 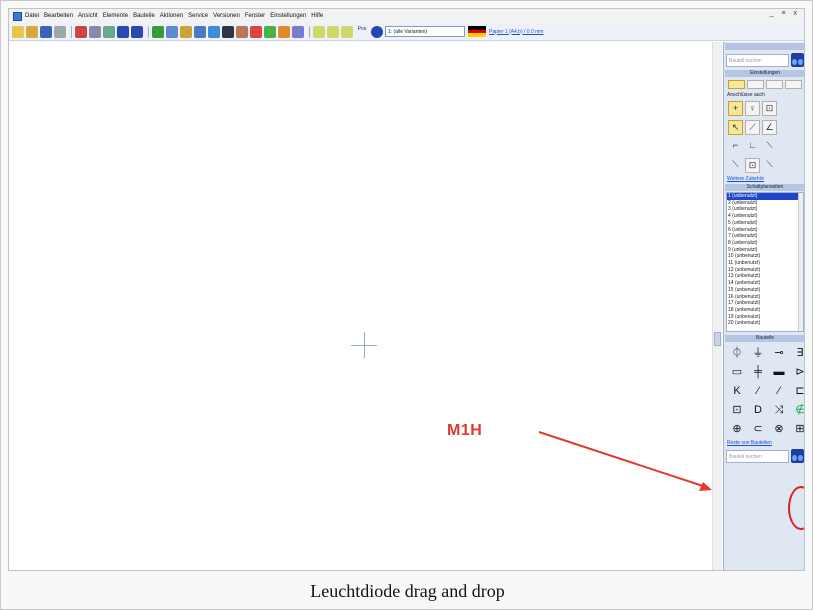 What do you see at coordinates (95, 31) in the screenshot?
I see `copy-icon` at bounding box center [95, 31].